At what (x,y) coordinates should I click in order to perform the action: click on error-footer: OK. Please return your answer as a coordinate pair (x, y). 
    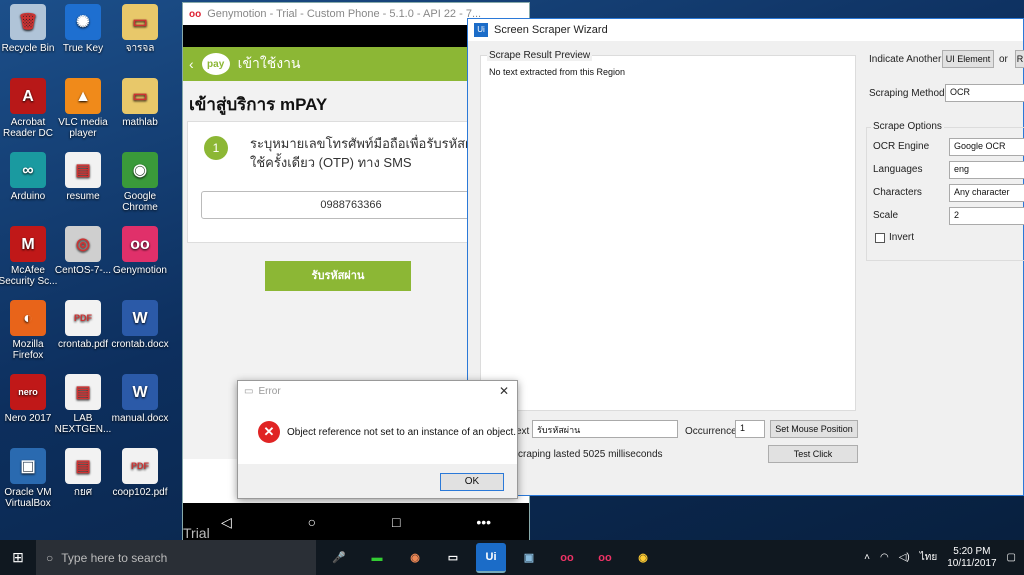
    Looking at the image, I should click on (377, 481).